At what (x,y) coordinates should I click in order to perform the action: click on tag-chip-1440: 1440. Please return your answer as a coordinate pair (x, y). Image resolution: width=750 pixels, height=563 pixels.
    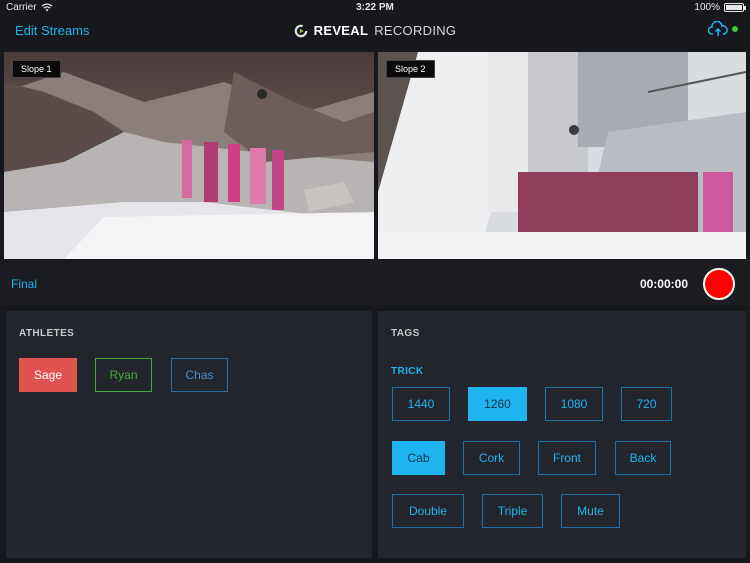
    Looking at the image, I should click on (421, 404).